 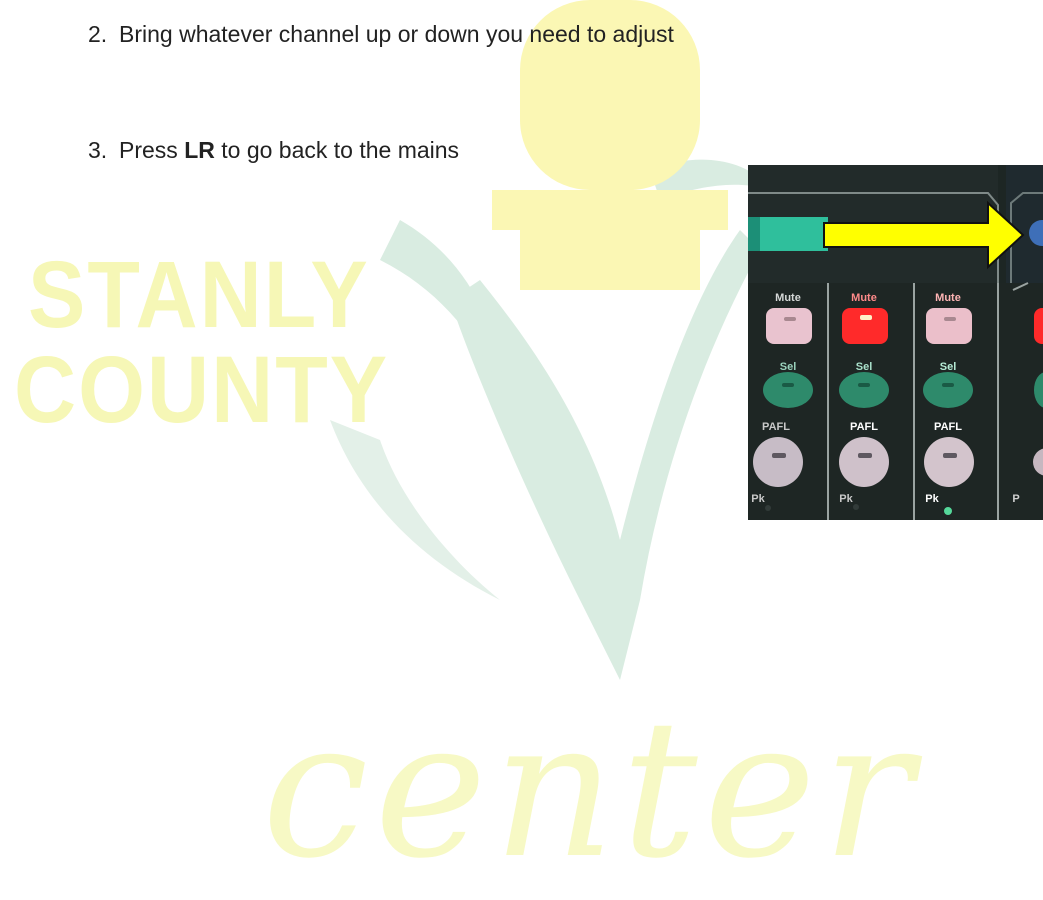 I want to click on ch2-pafl-label: PAFL, so click(x=864, y=427).